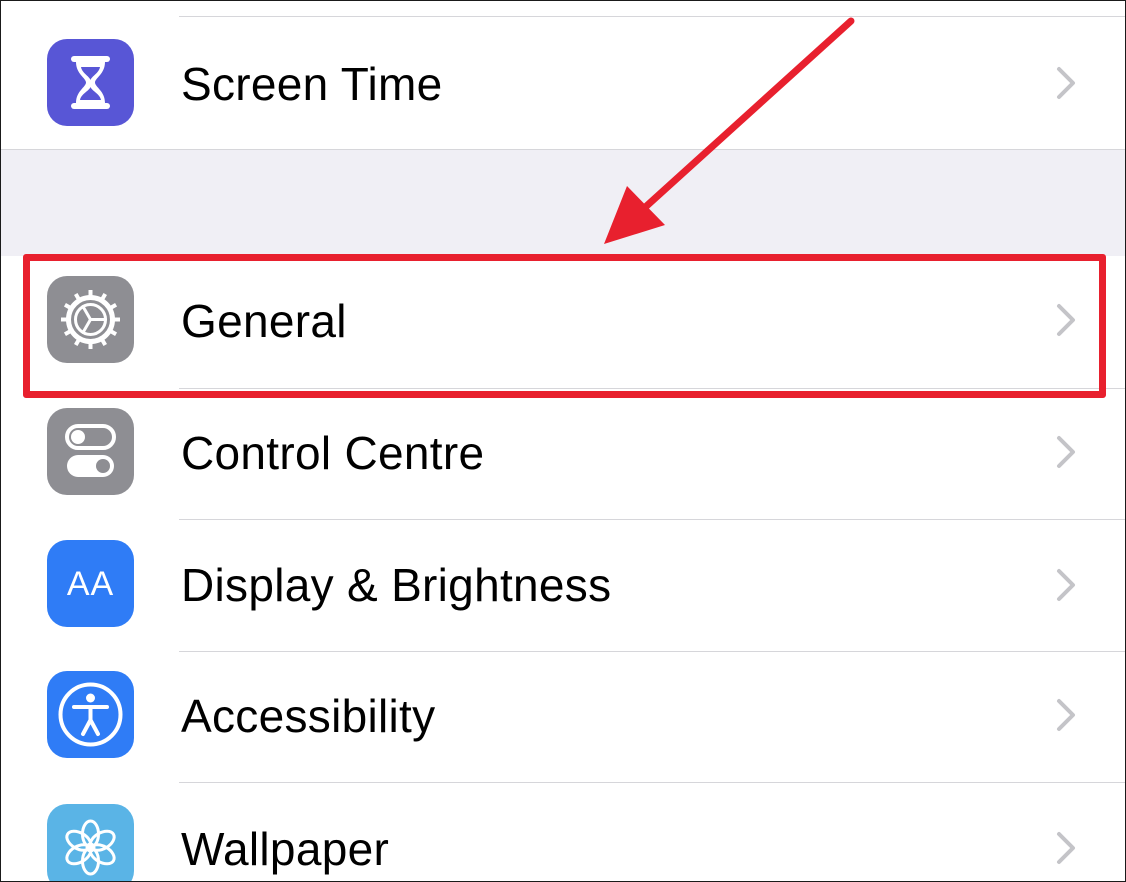 The width and height of the screenshot is (1126, 882). I want to click on gear-icon, so click(90, 319).